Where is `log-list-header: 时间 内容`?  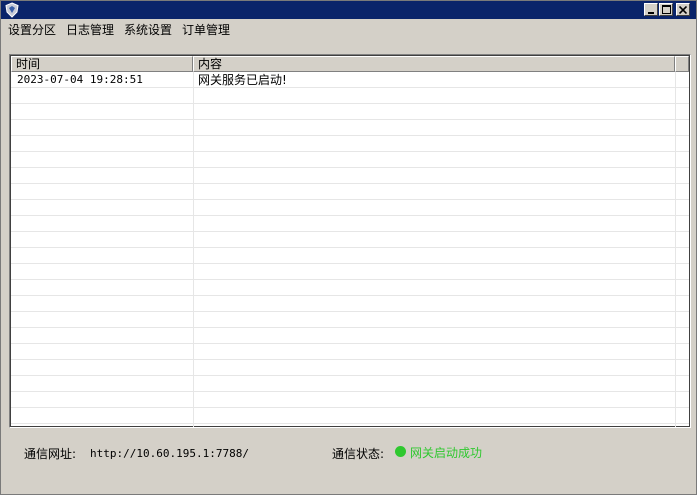 log-list-header: 时间 内容 is located at coordinates (350, 64).